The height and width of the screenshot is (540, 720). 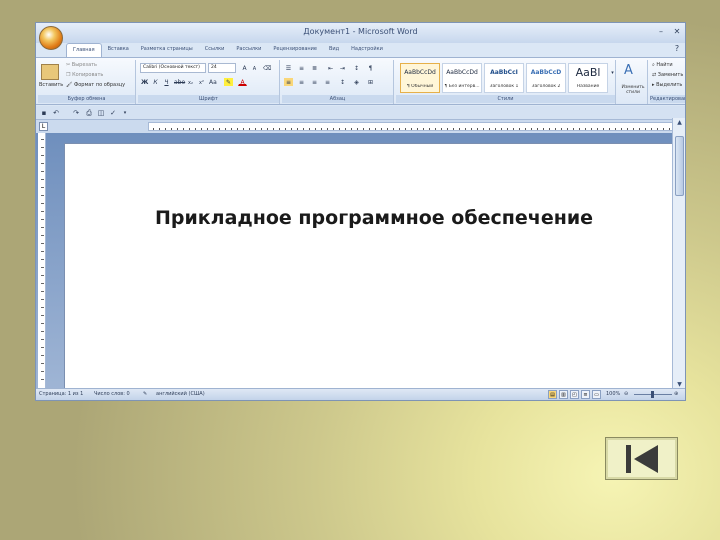 What do you see at coordinates (76, 113) in the screenshot?
I see `redo-icon: ↷` at bounding box center [76, 113].